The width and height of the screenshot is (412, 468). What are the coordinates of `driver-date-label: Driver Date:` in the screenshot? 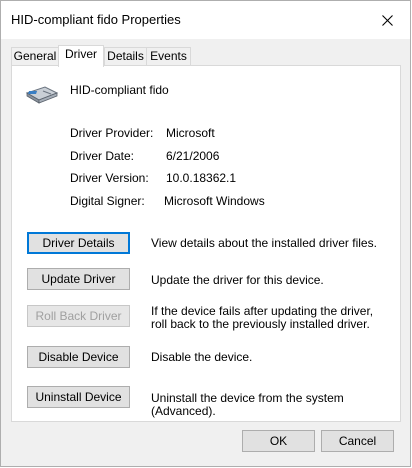 It's located at (102, 156).